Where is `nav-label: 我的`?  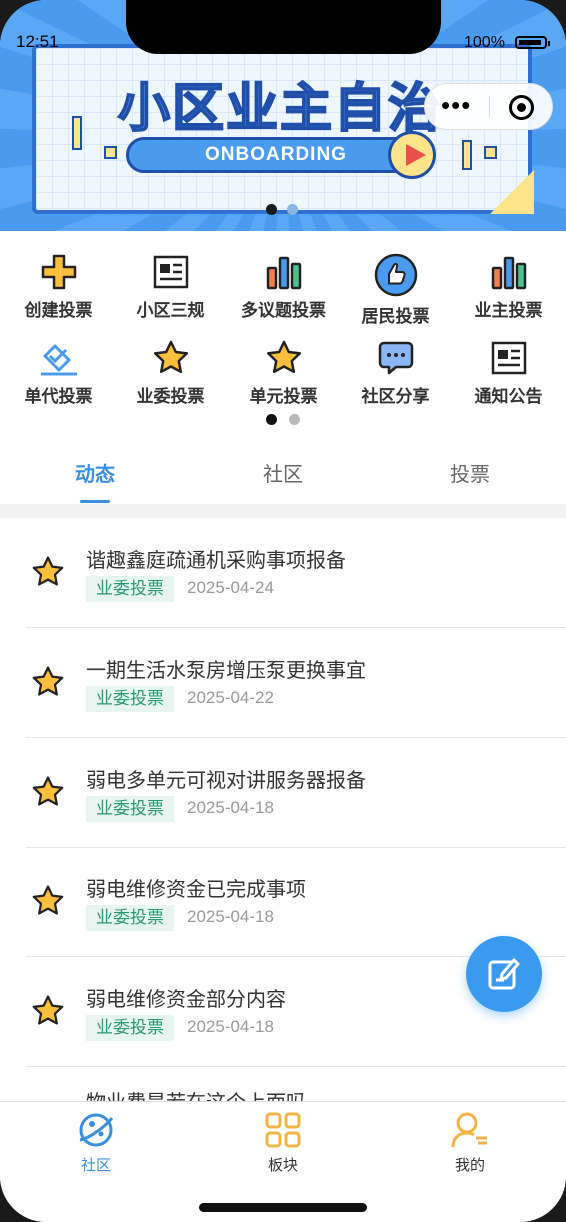
nav-label: 我的 is located at coordinates (469, 1165).